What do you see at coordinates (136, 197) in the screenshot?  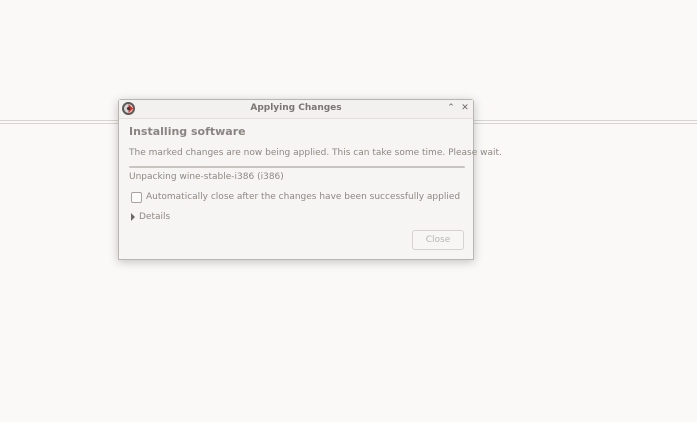 I see `auto-close-checkbox` at bounding box center [136, 197].